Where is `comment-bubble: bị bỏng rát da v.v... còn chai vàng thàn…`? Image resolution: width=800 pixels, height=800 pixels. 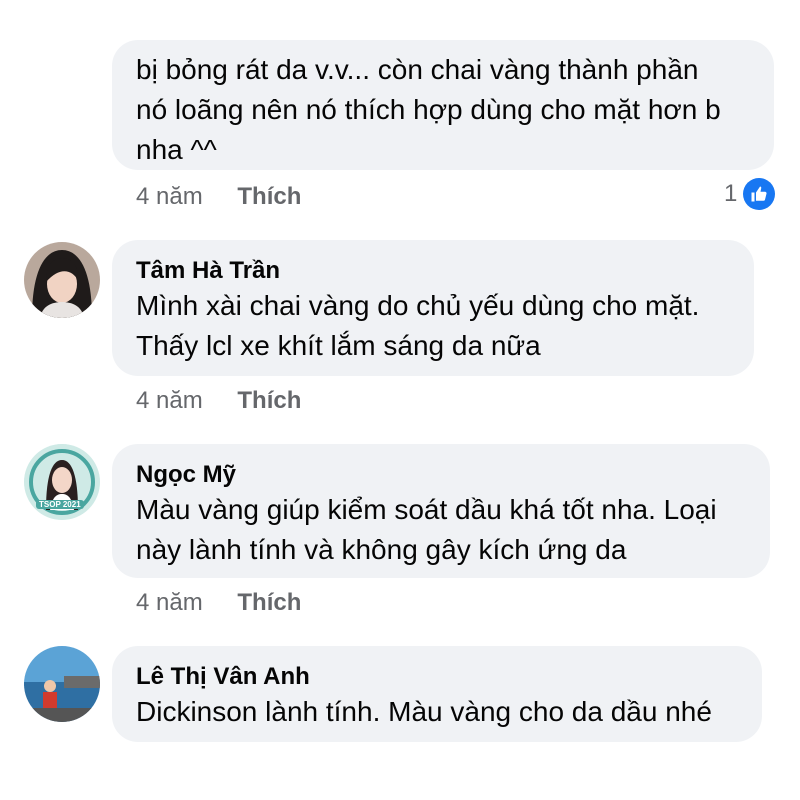 comment-bubble: bị bỏng rát da v.v... còn chai vàng thàn… is located at coordinates (443, 105).